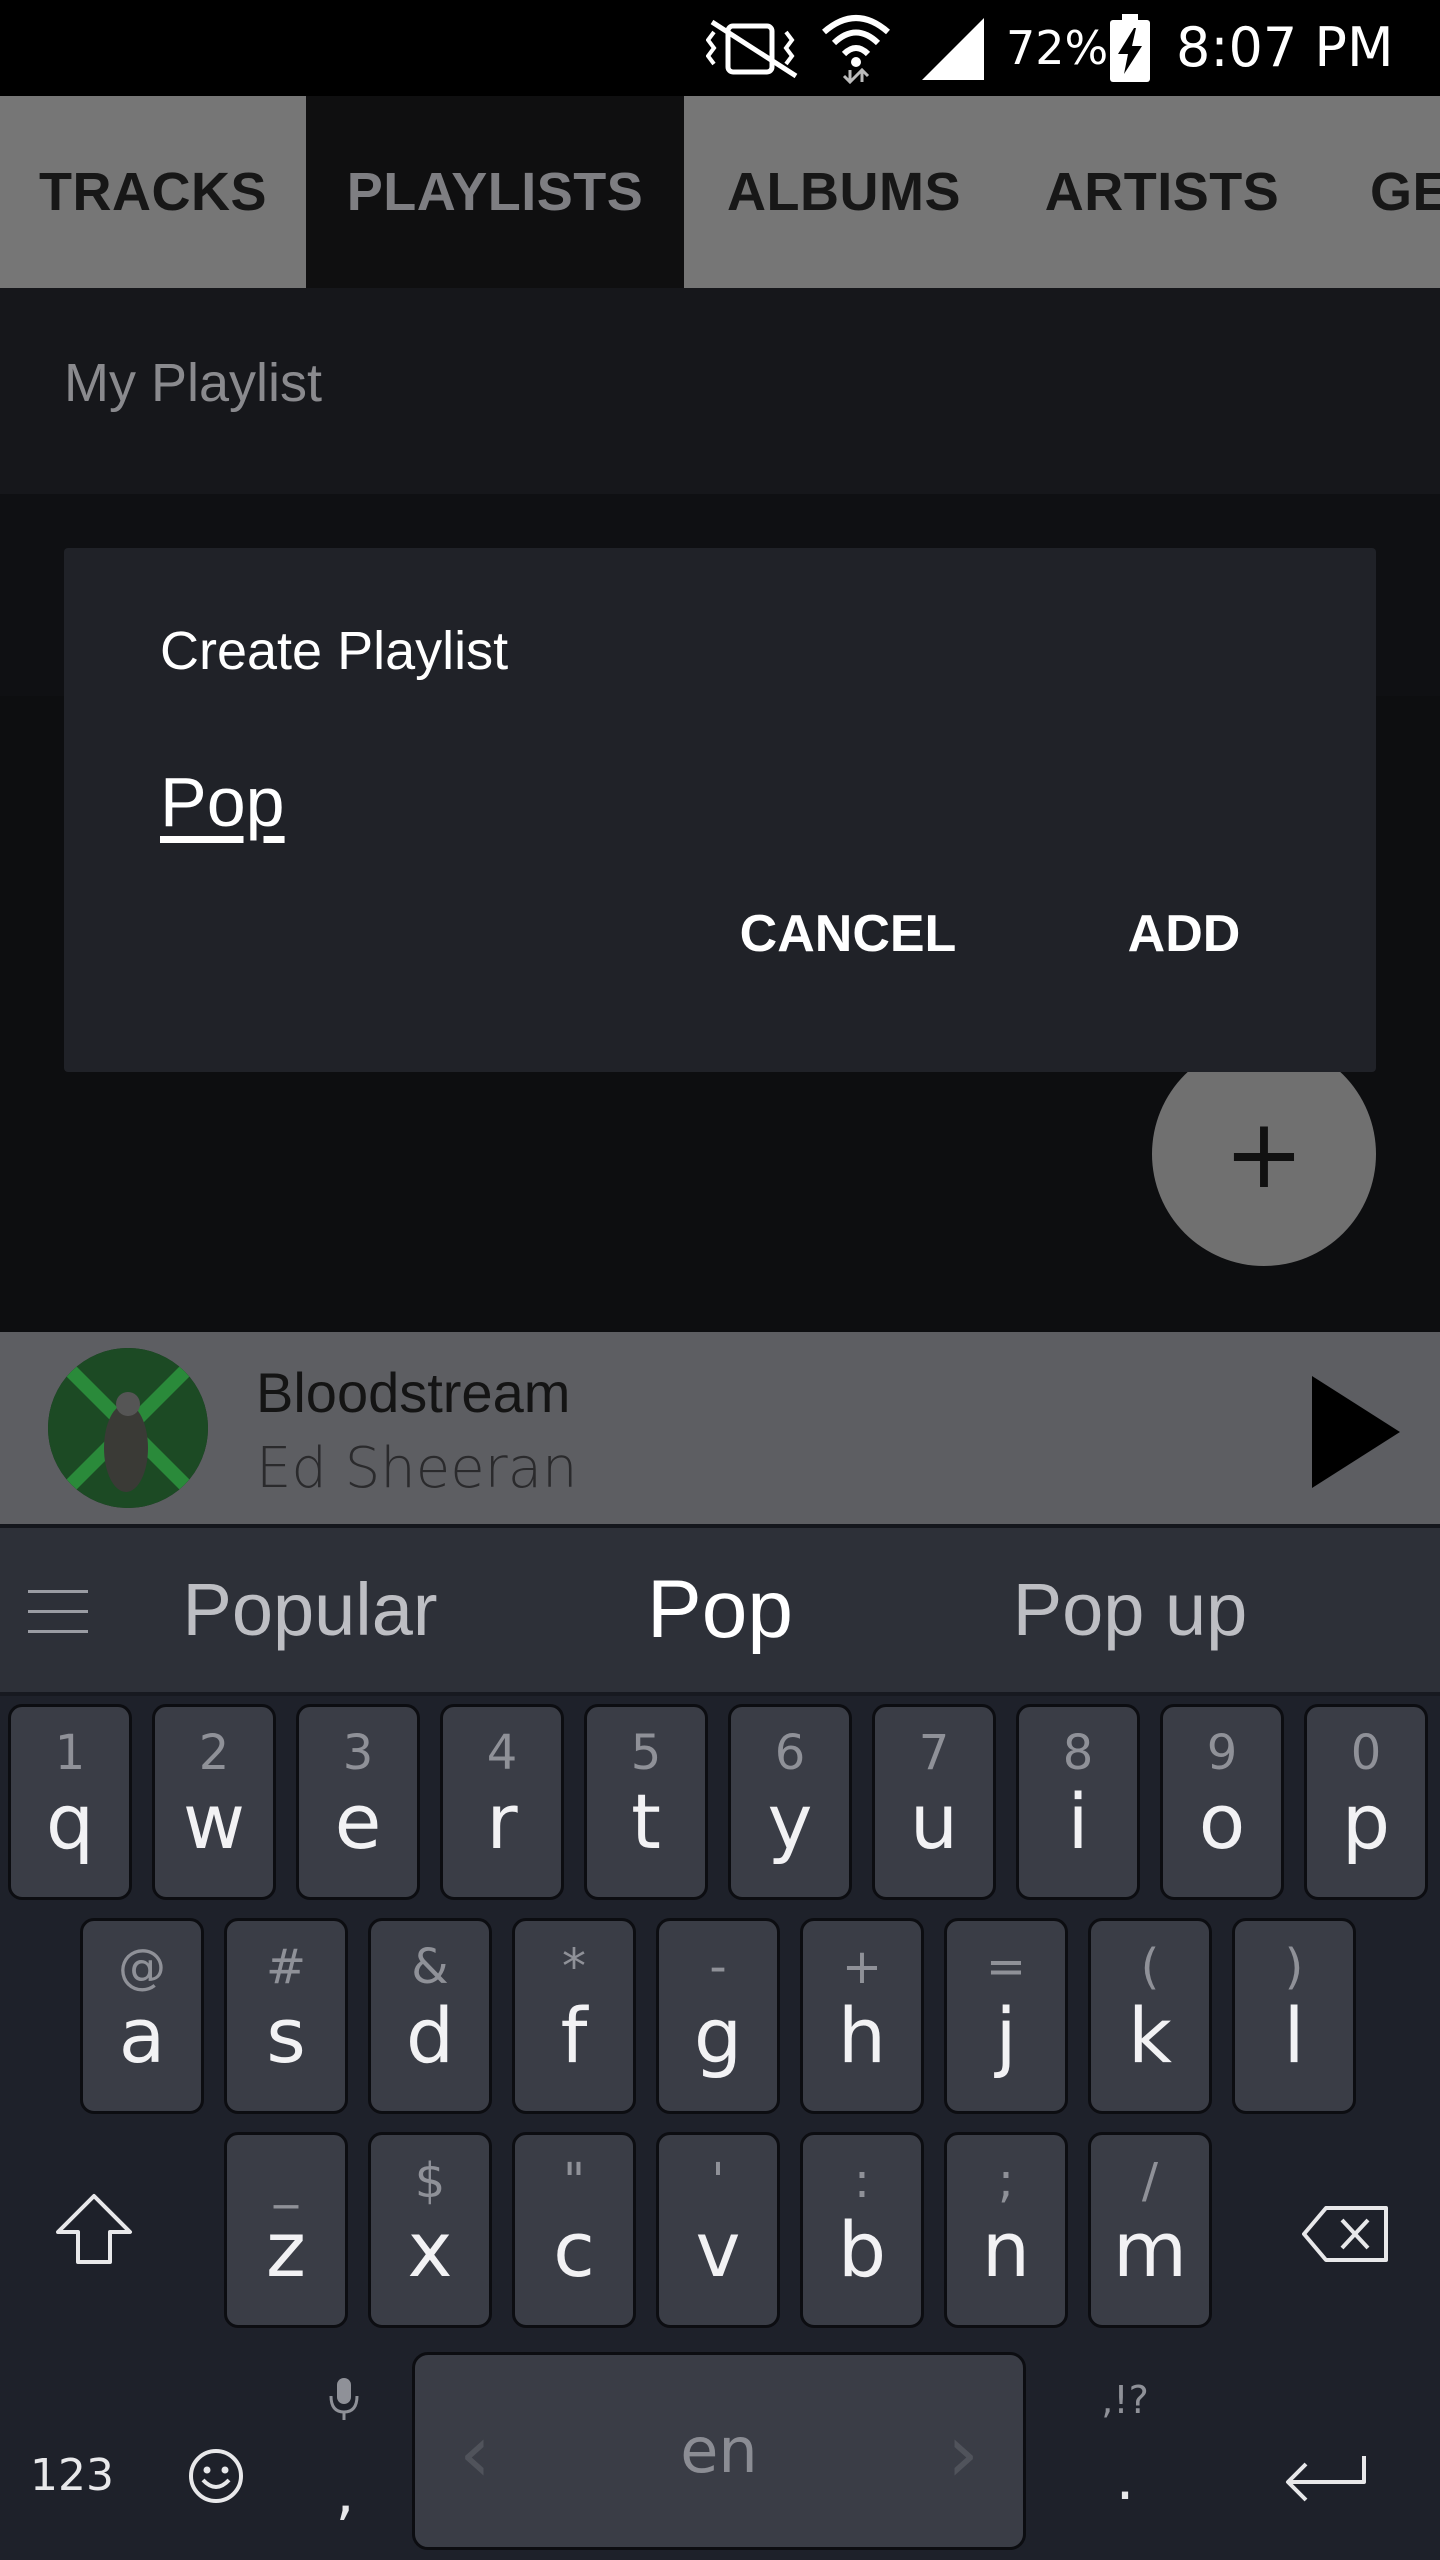  I want to click on key-char: g, so click(718, 2035).